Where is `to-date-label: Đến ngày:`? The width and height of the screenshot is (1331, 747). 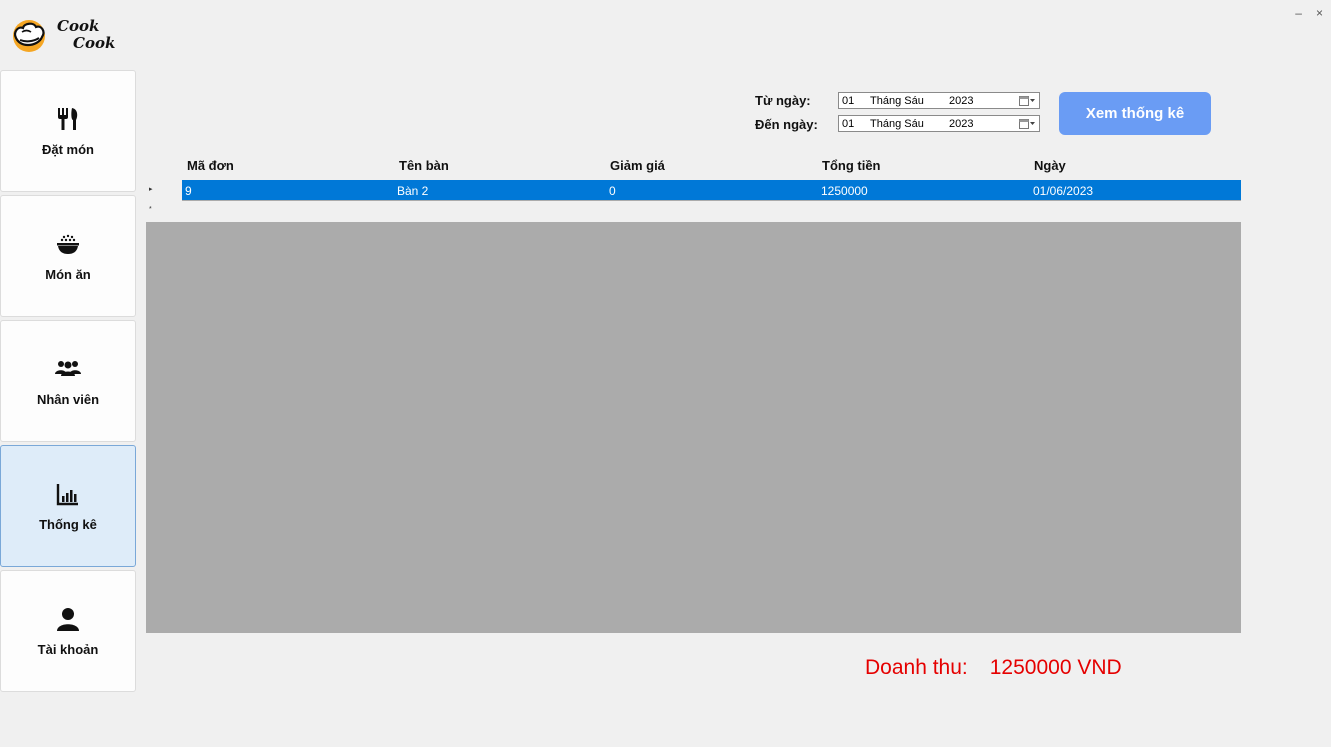
to-date-label: Đến ngày: is located at coordinates (786, 124).